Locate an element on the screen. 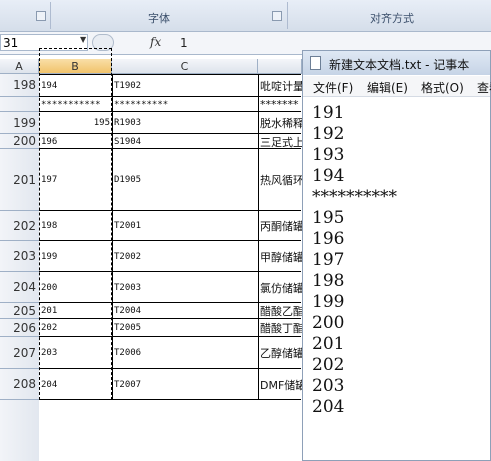  formula-input: 1 is located at coordinates (184, 43).